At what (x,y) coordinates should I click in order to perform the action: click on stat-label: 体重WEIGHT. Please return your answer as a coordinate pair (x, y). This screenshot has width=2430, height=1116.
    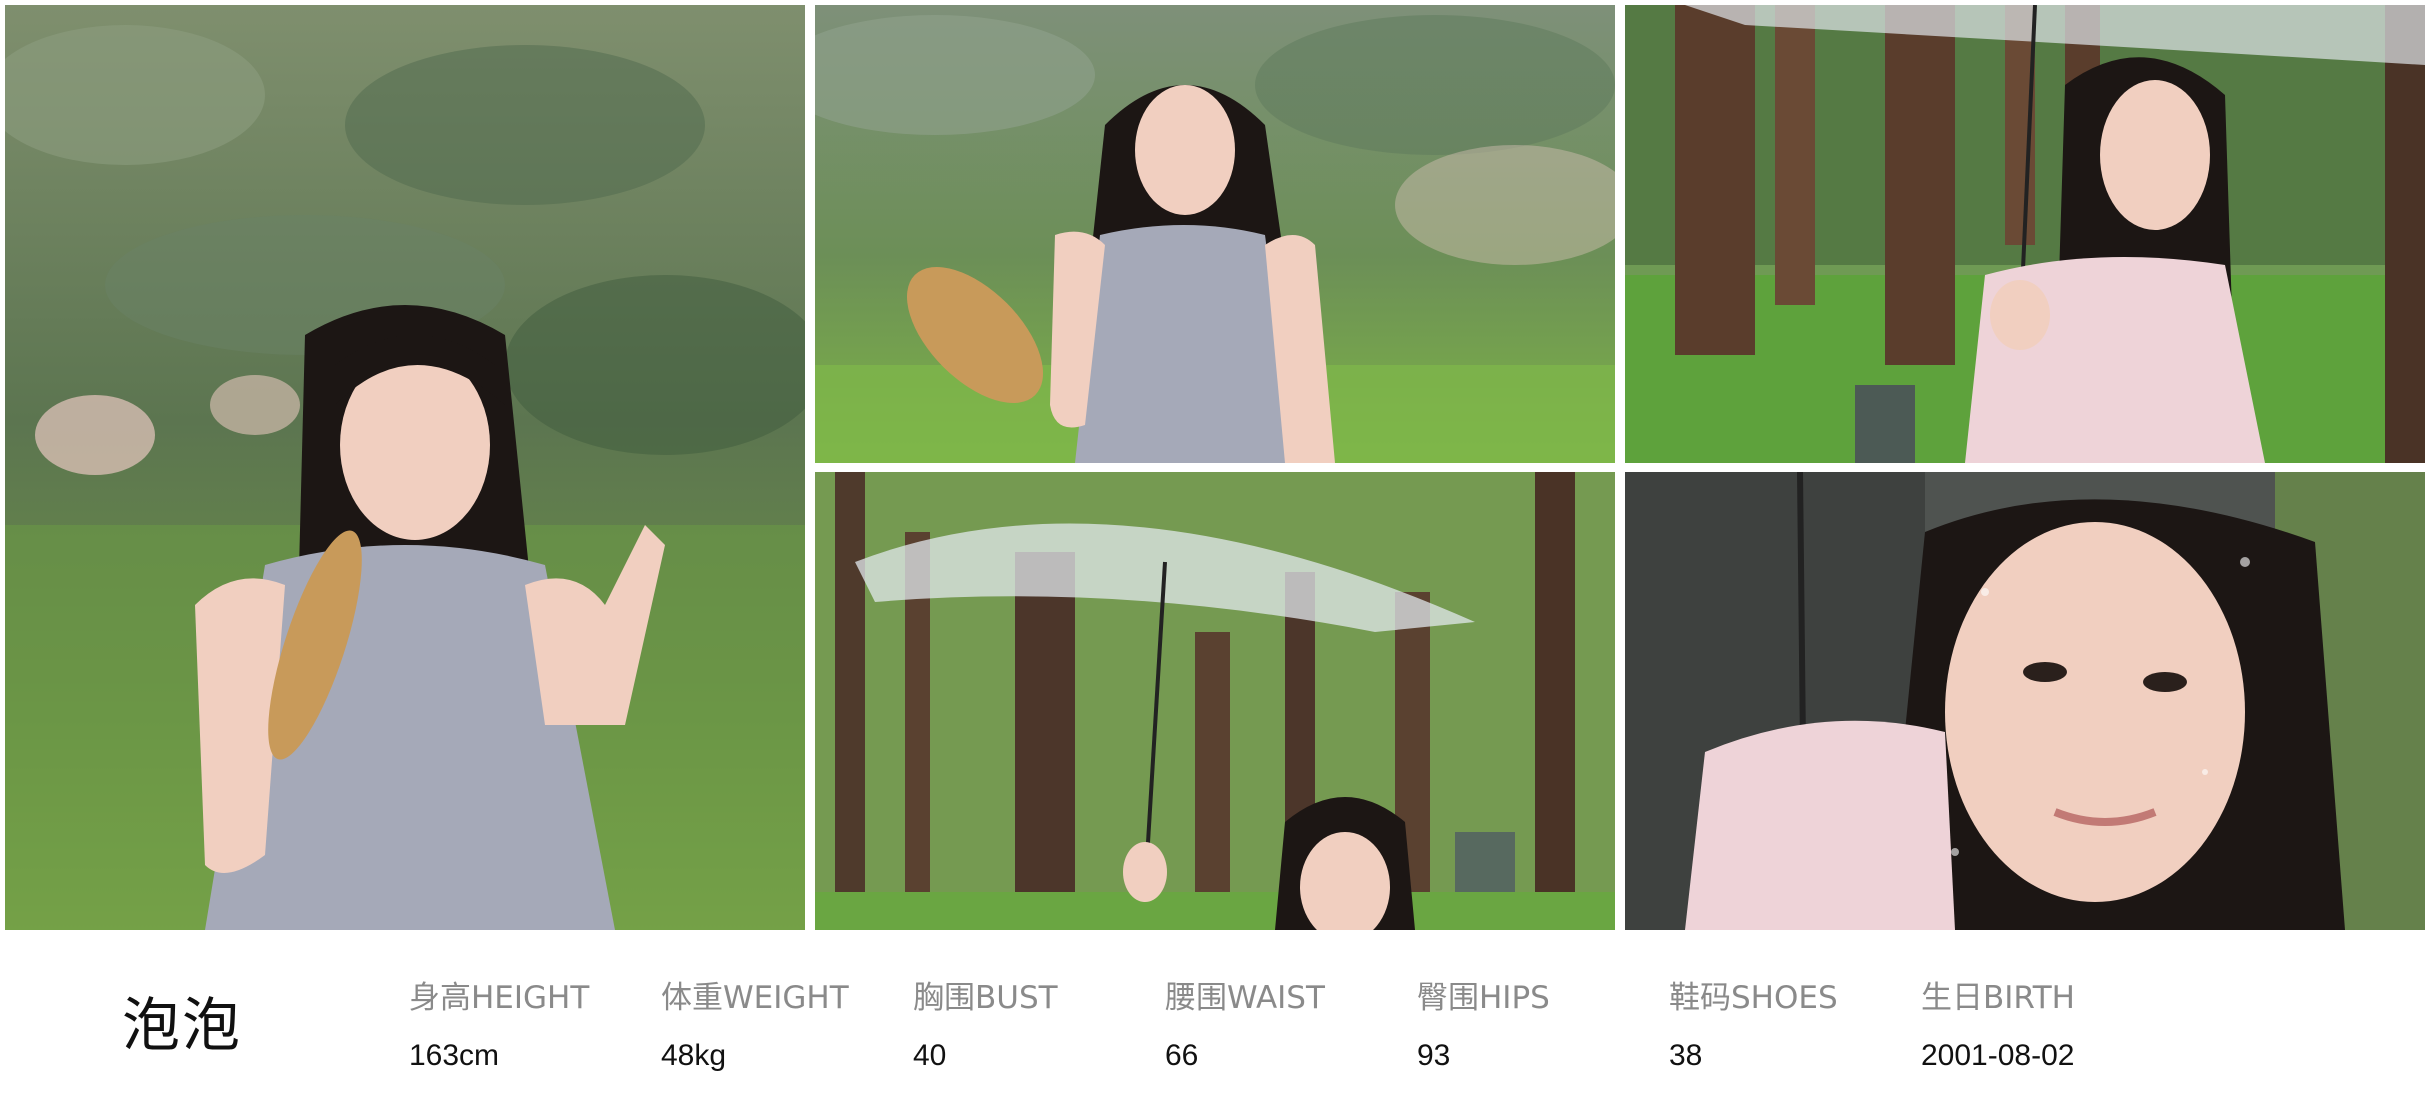
    Looking at the image, I should click on (755, 998).